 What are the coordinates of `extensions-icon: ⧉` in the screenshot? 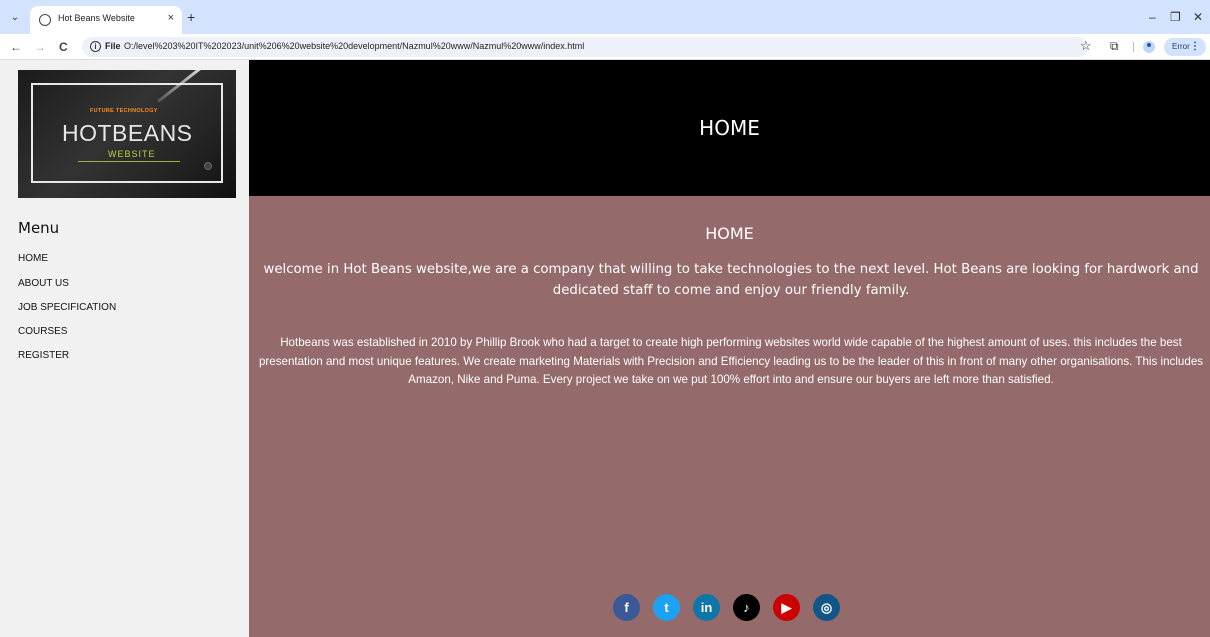 It's located at (1114, 46).